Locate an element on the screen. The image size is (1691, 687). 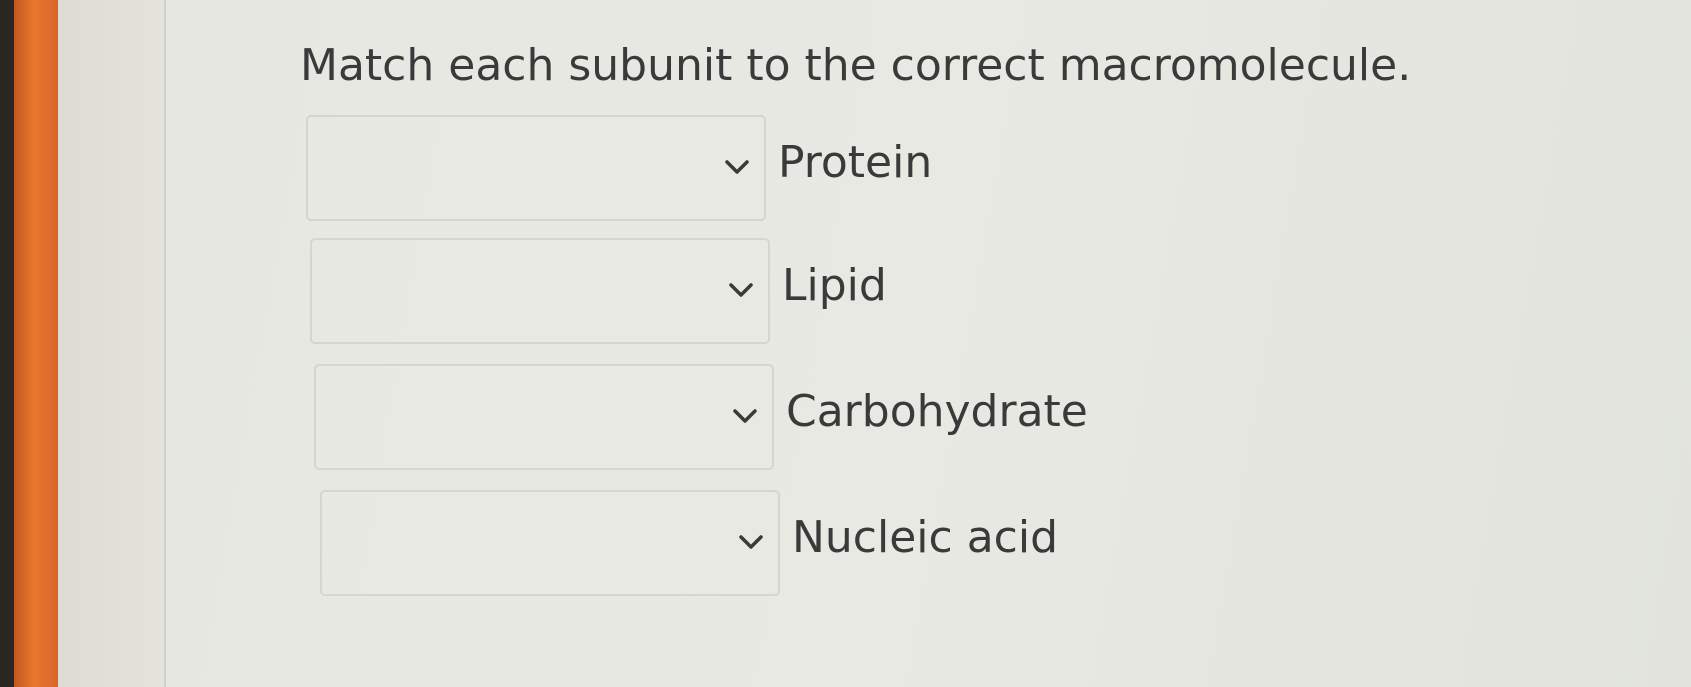
match-row-lipid: Lipid is located at coordinates (810, 291).